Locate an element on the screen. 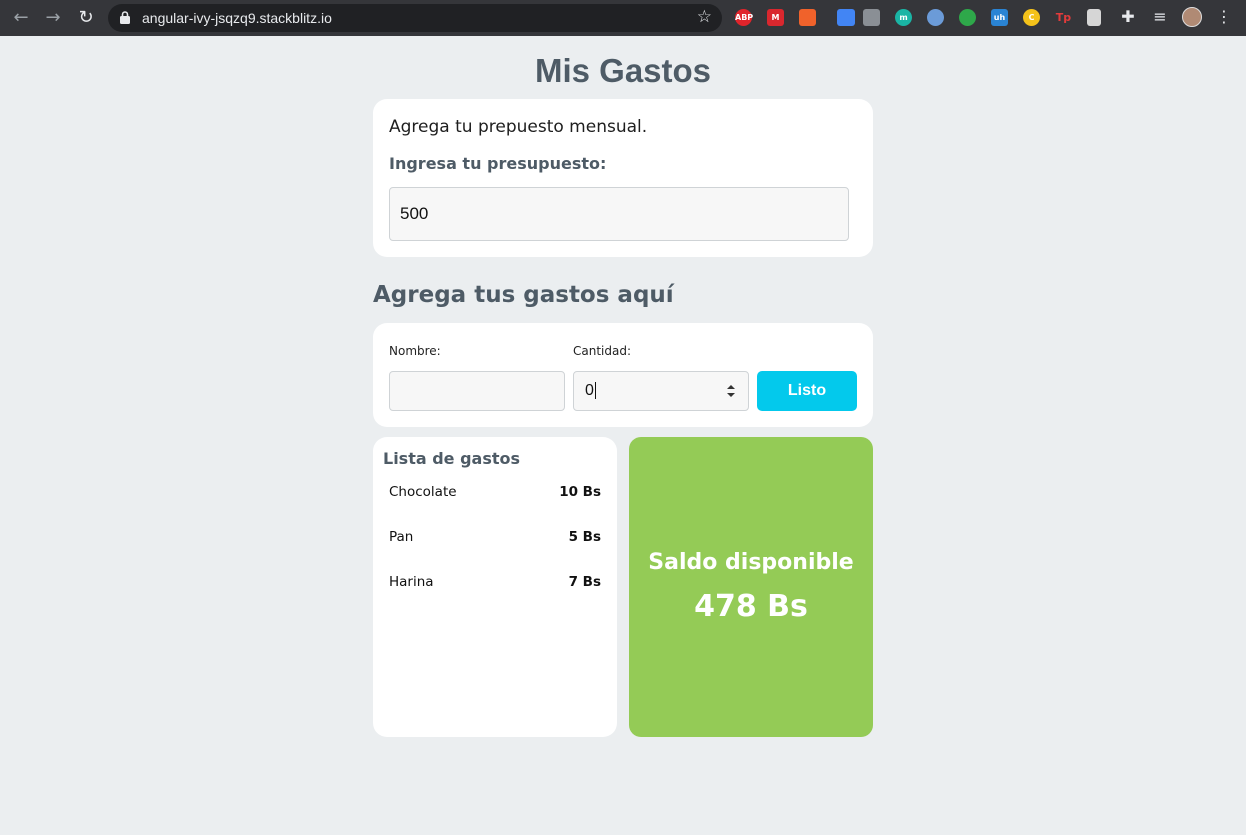  expense-form-card: Nombre: Cantidad: 0 Listo is located at coordinates (623, 375).